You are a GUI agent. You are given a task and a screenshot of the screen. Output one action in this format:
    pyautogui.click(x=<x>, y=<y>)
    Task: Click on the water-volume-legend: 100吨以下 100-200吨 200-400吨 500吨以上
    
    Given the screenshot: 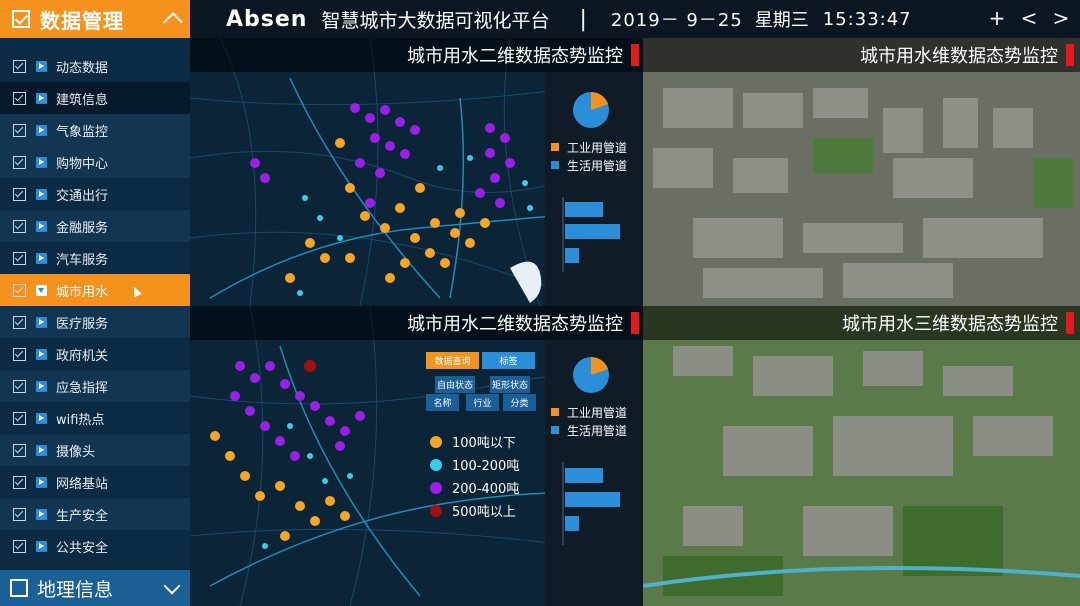 What is the action you would take?
    pyautogui.click(x=474, y=476)
    